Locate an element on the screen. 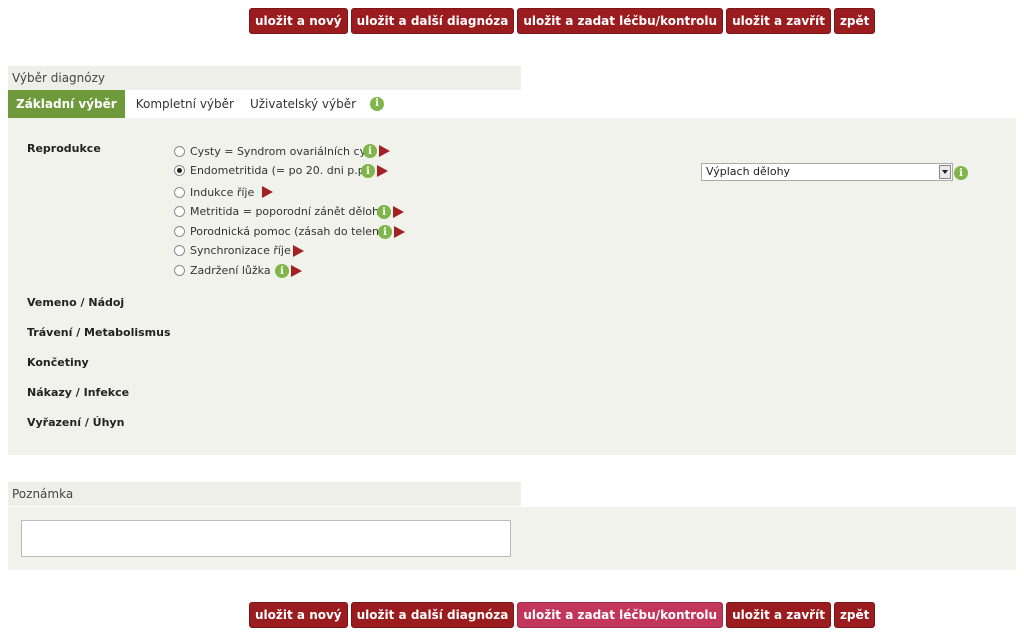  radio-obstetric-help is located at coordinates (179, 231).